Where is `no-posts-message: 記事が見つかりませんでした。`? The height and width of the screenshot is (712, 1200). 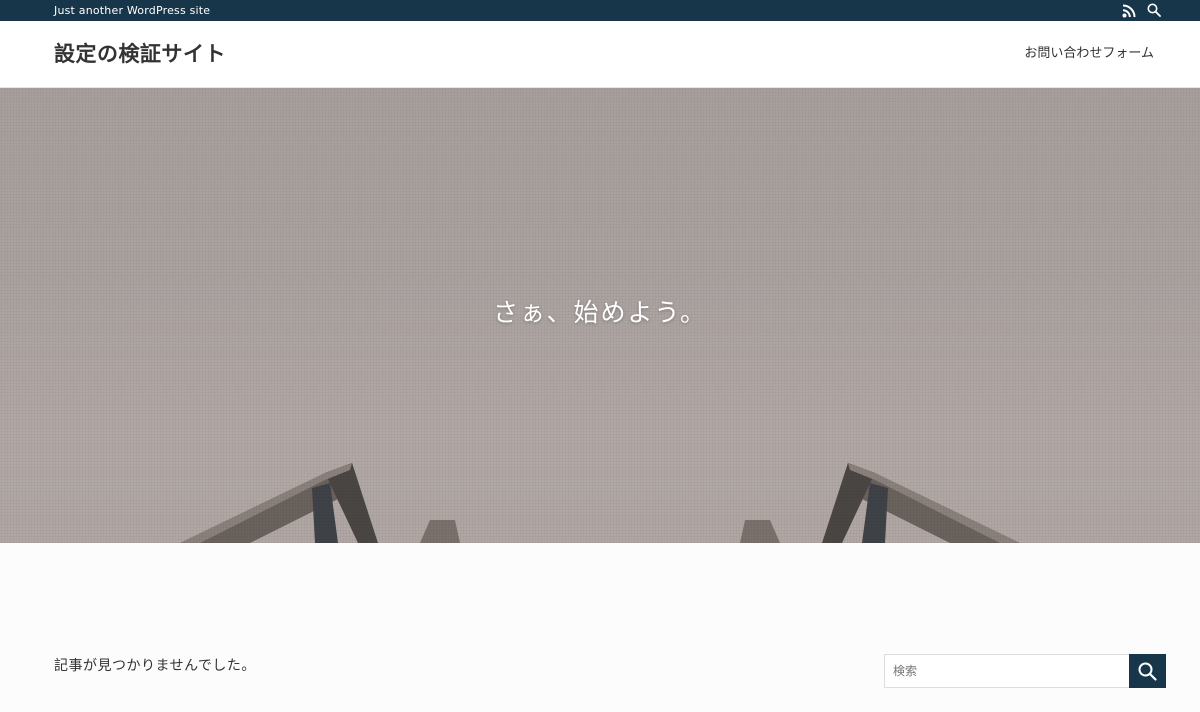
no-posts-message: 記事が見つかりませんでした。 is located at coordinates (155, 666).